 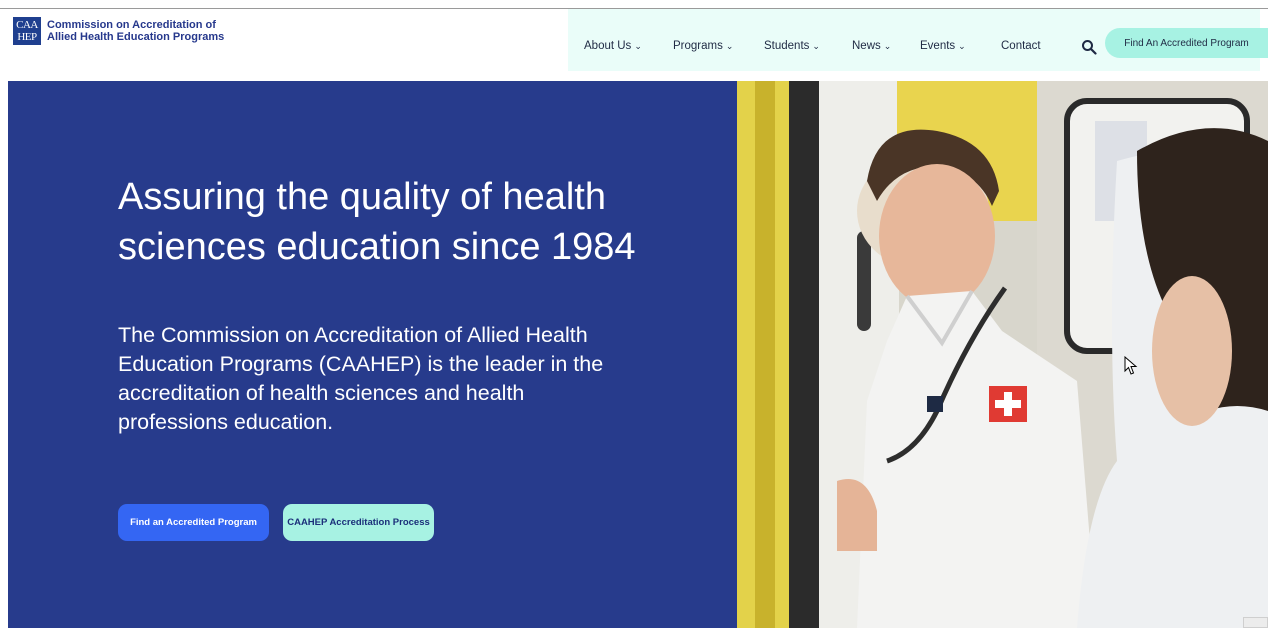 What do you see at coordinates (131, 25) in the screenshot?
I see `org-name-line-1: Commission on Accreditation of` at bounding box center [131, 25].